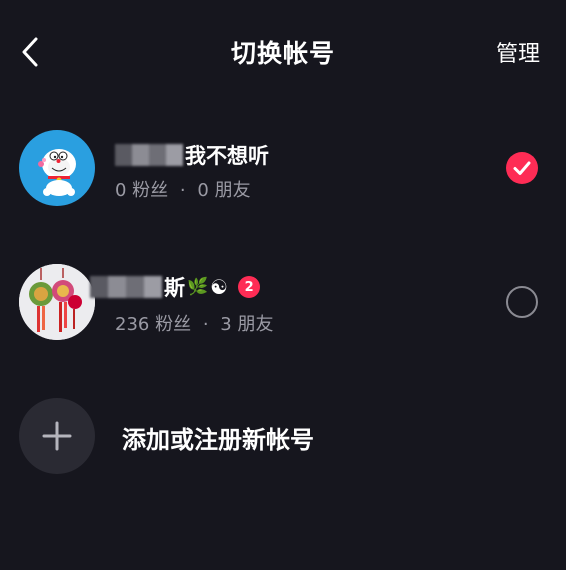 Image resolution: width=566 pixels, height=570 pixels. I want to click on unselected-radio, so click(522, 302).